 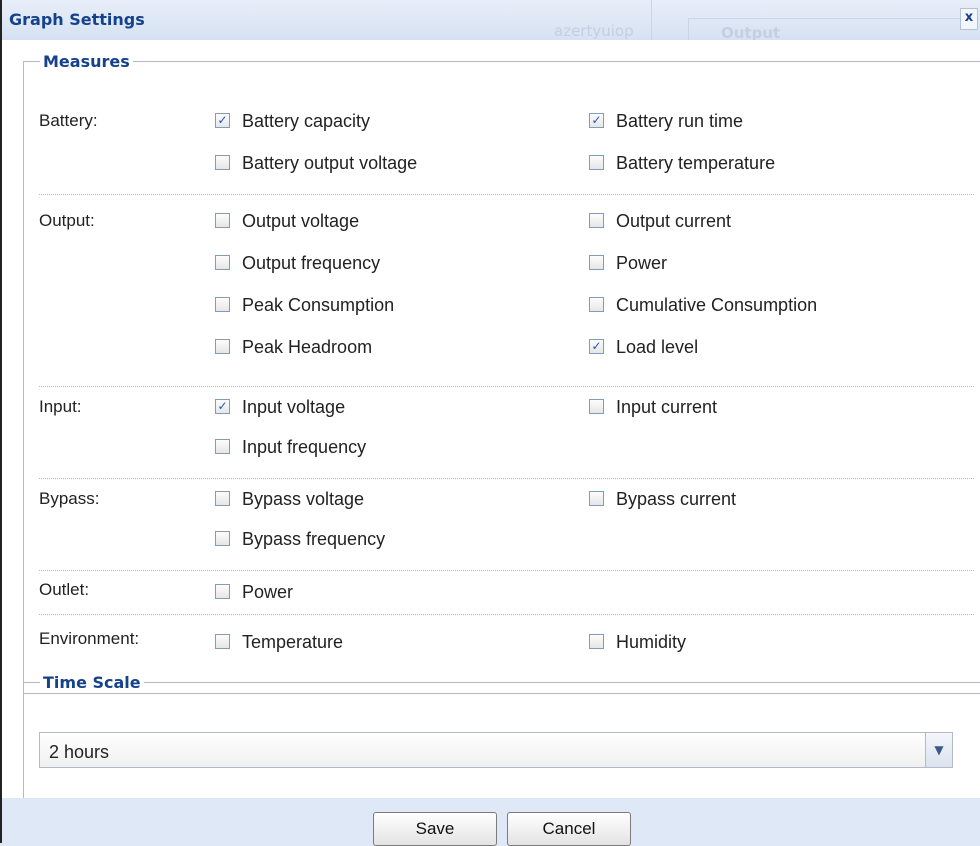 What do you see at coordinates (496, 750) in the screenshot?
I see `time-scale-select: 2 hours ▼` at bounding box center [496, 750].